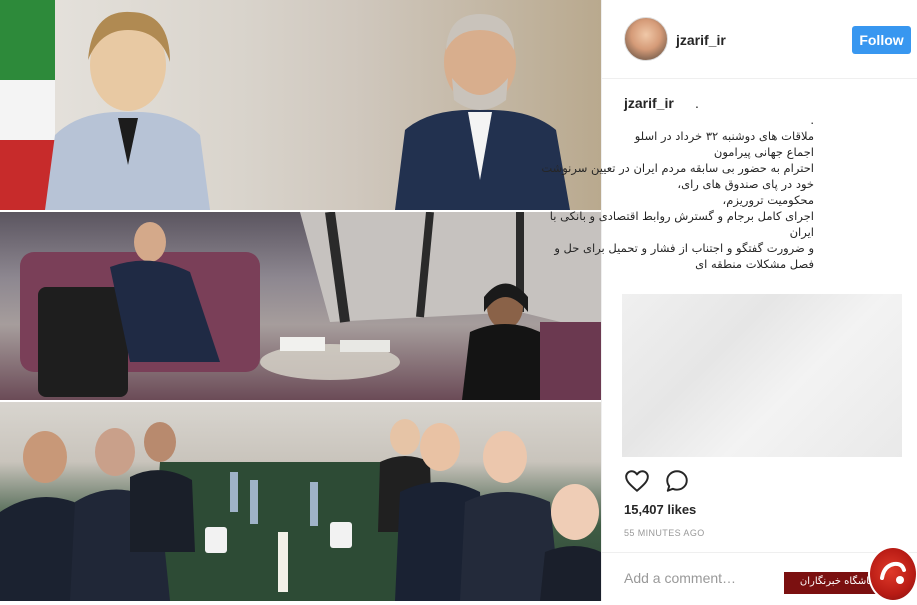 The height and width of the screenshot is (605, 917). I want to click on caption-suffix: ., so click(697, 103).